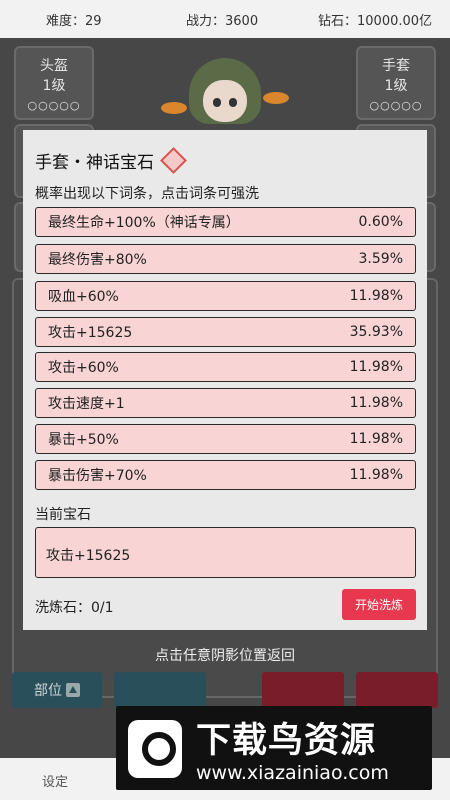 This screenshot has width=450, height=800. What do you see at coordinates (225, 552) in the screenshot?
I see `current-gem-box: 攻击+15625` at bounding box center [225, 552].